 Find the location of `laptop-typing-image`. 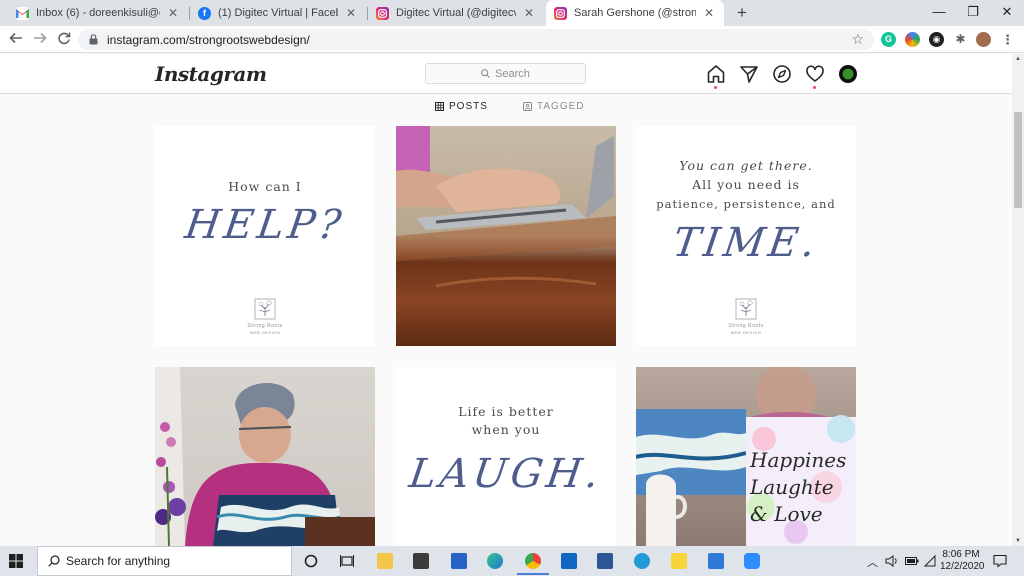

laptop-typing-image is located at coordinates (506, 207).